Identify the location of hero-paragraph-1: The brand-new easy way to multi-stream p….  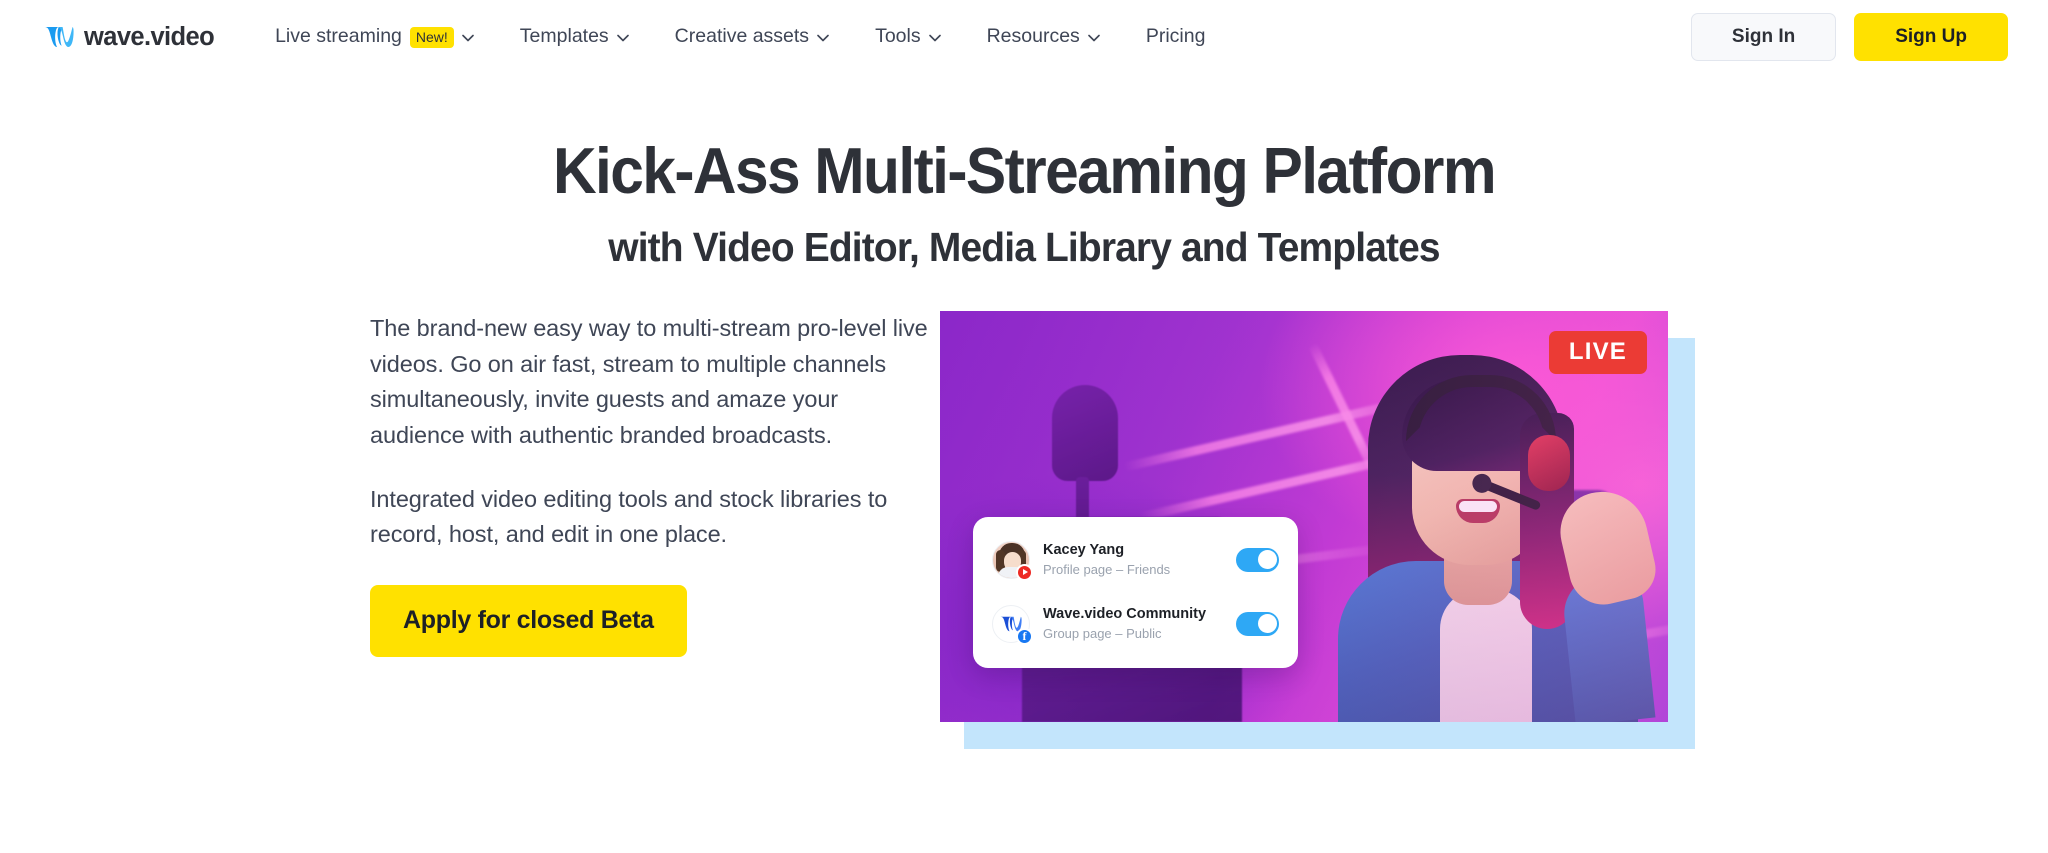
(649, 381).